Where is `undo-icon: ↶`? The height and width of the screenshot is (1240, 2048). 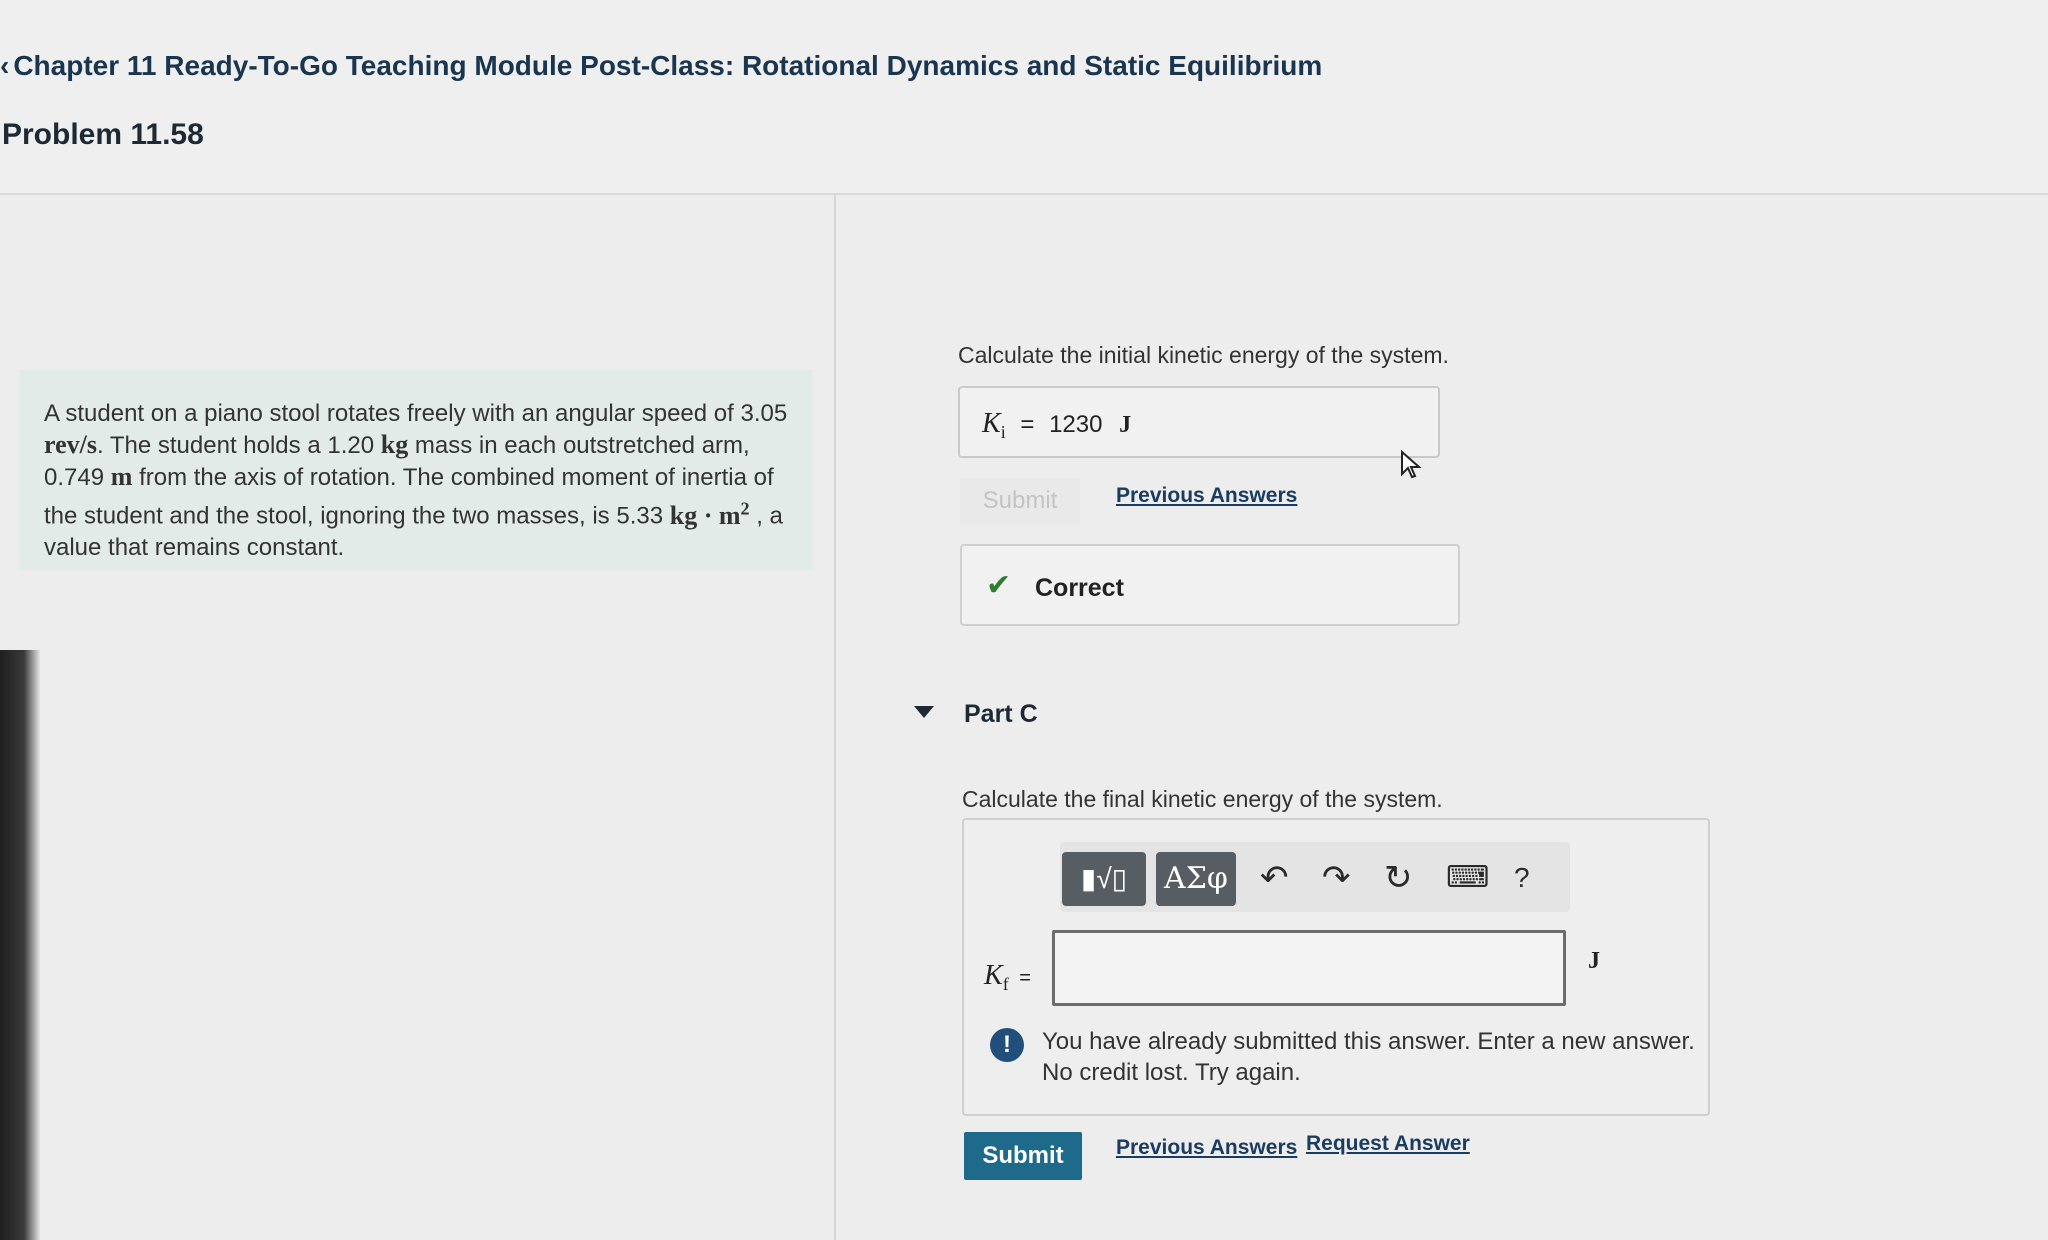 undo-icon: ↶ is located at coordinates (1274, 878).